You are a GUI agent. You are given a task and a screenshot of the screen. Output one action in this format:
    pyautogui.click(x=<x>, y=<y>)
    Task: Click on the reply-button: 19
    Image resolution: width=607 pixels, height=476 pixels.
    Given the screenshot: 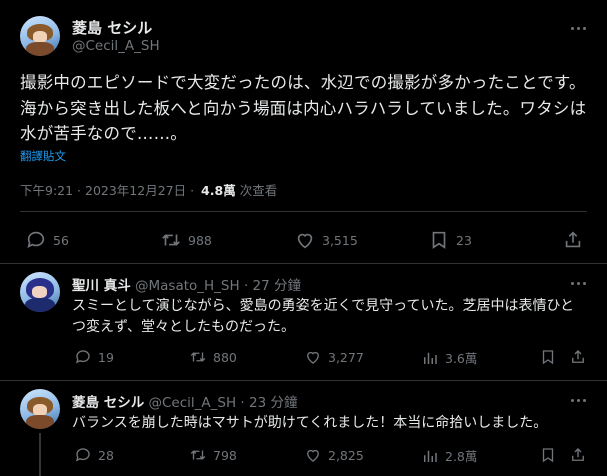 What is the action you would take?
    pyautogui.click(x=94, y=357)
    